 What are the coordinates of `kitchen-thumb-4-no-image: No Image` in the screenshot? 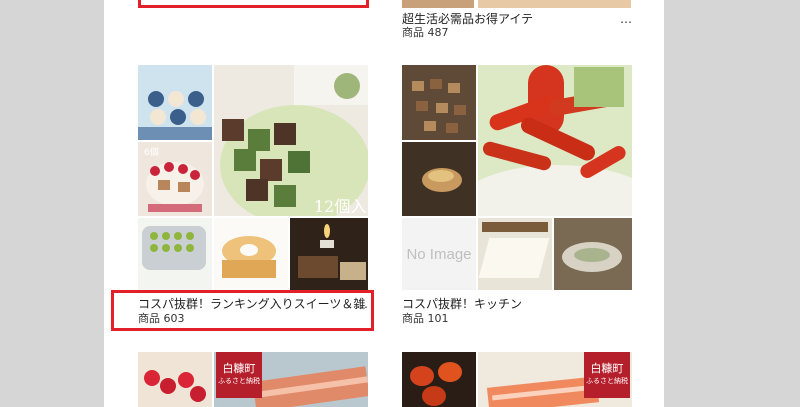 It's located at (439, 254).